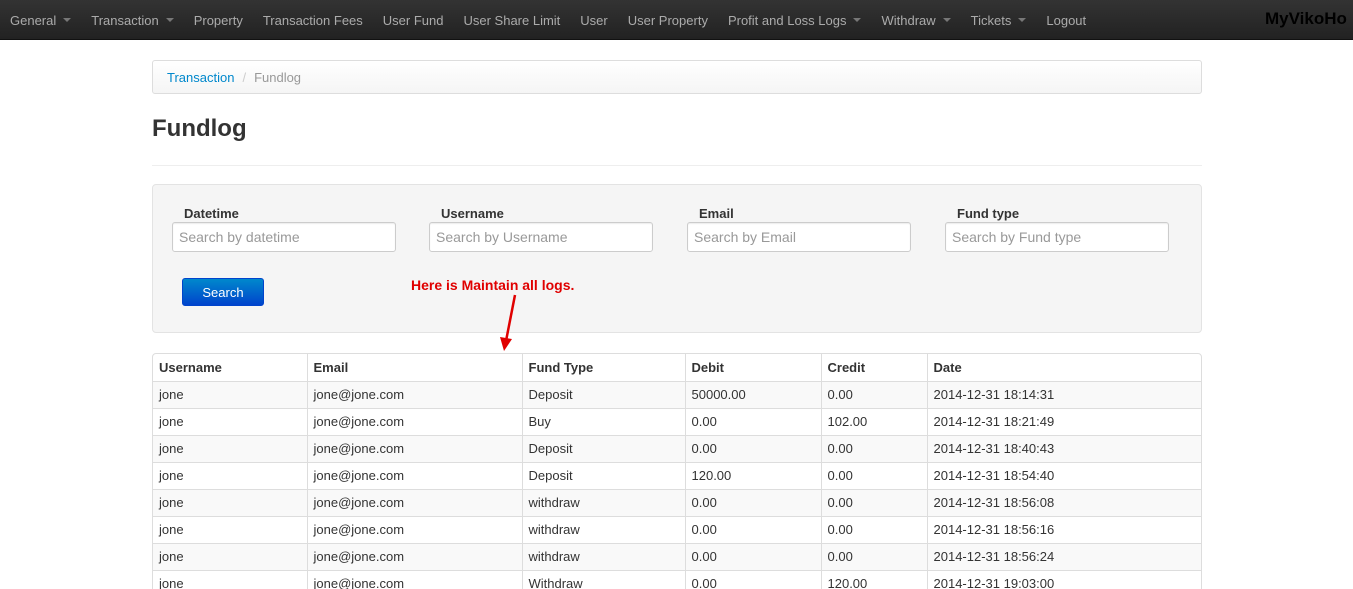 The height and width of the screenshot is (589, 1353). Describe the element at coordinates (1063, 448) in the screenshot. I see `table-cell: 2014-12-31 18:40:43` at that location.